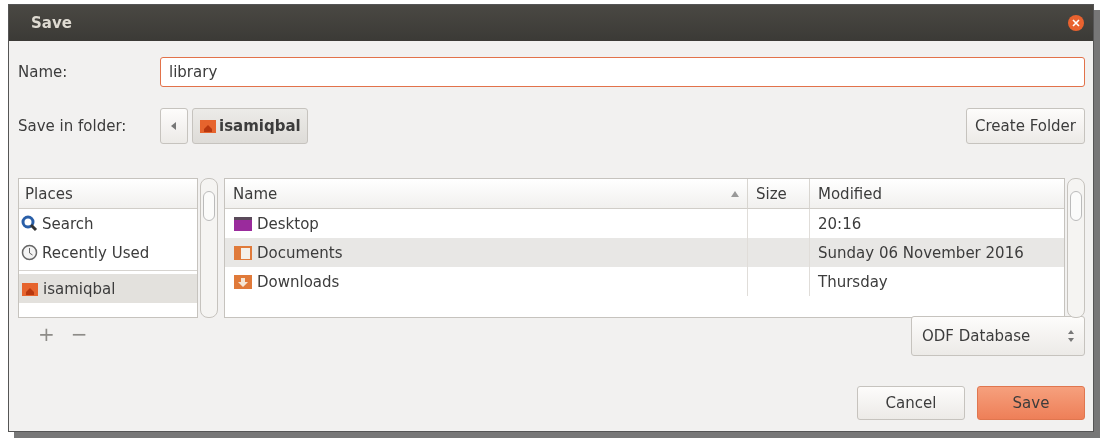 The image size is (1103, 441). What do you see at coordinates (622, 72) in the screenshot?
I see `name-field: library` at bounding box center [622, 72].